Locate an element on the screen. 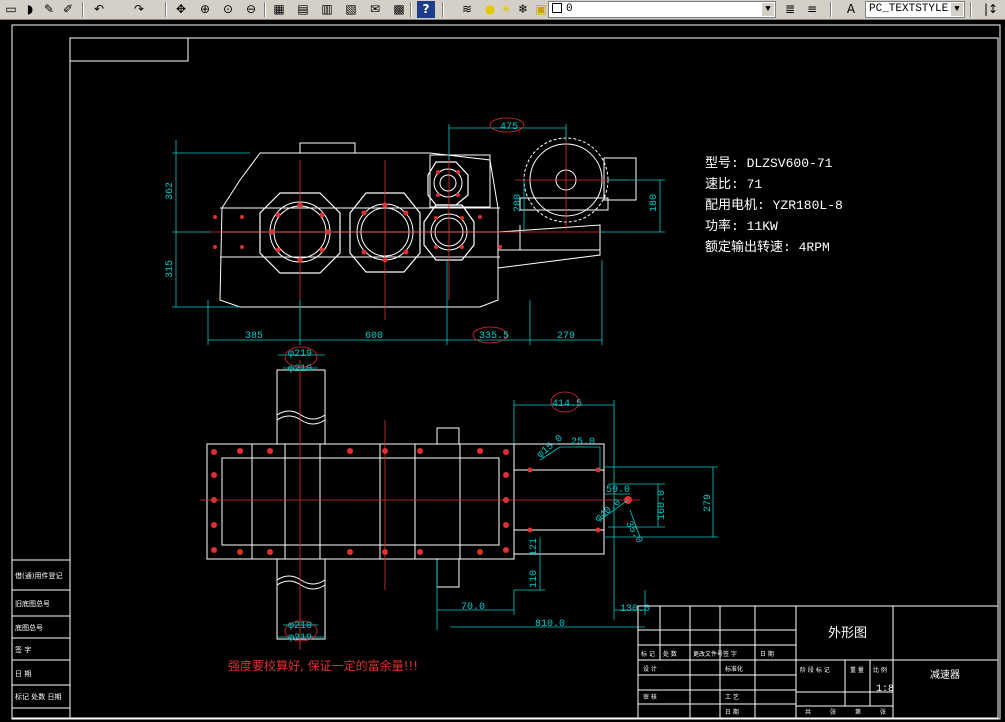 The height and width of the screenshot is (722, 1005). tool-palettes-icon: ▥ is located at coordinates (327, 9).